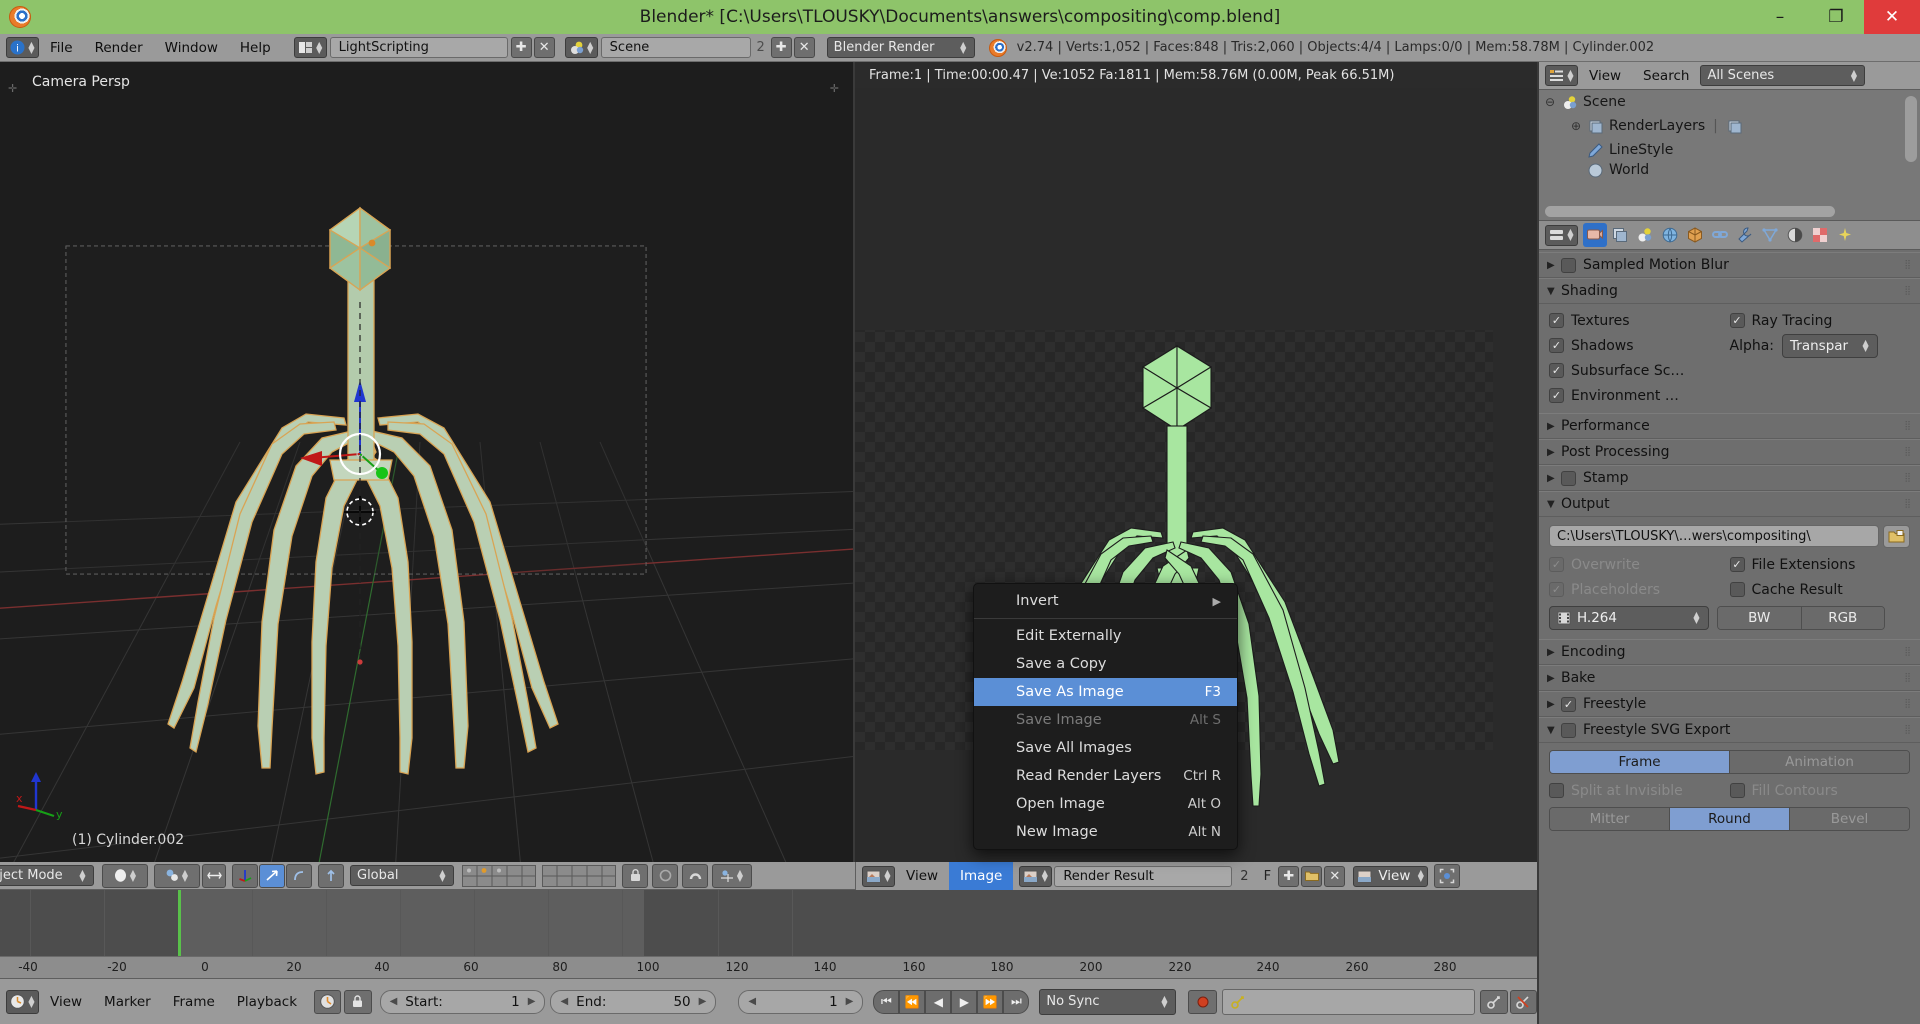 The width and height of the screenshot is (1920, 1024). What do you see at coordinates (310, 47) in the screenshot?
I see `screen-layout-selector: ▲ ▼` at bounding box center [310, 47].